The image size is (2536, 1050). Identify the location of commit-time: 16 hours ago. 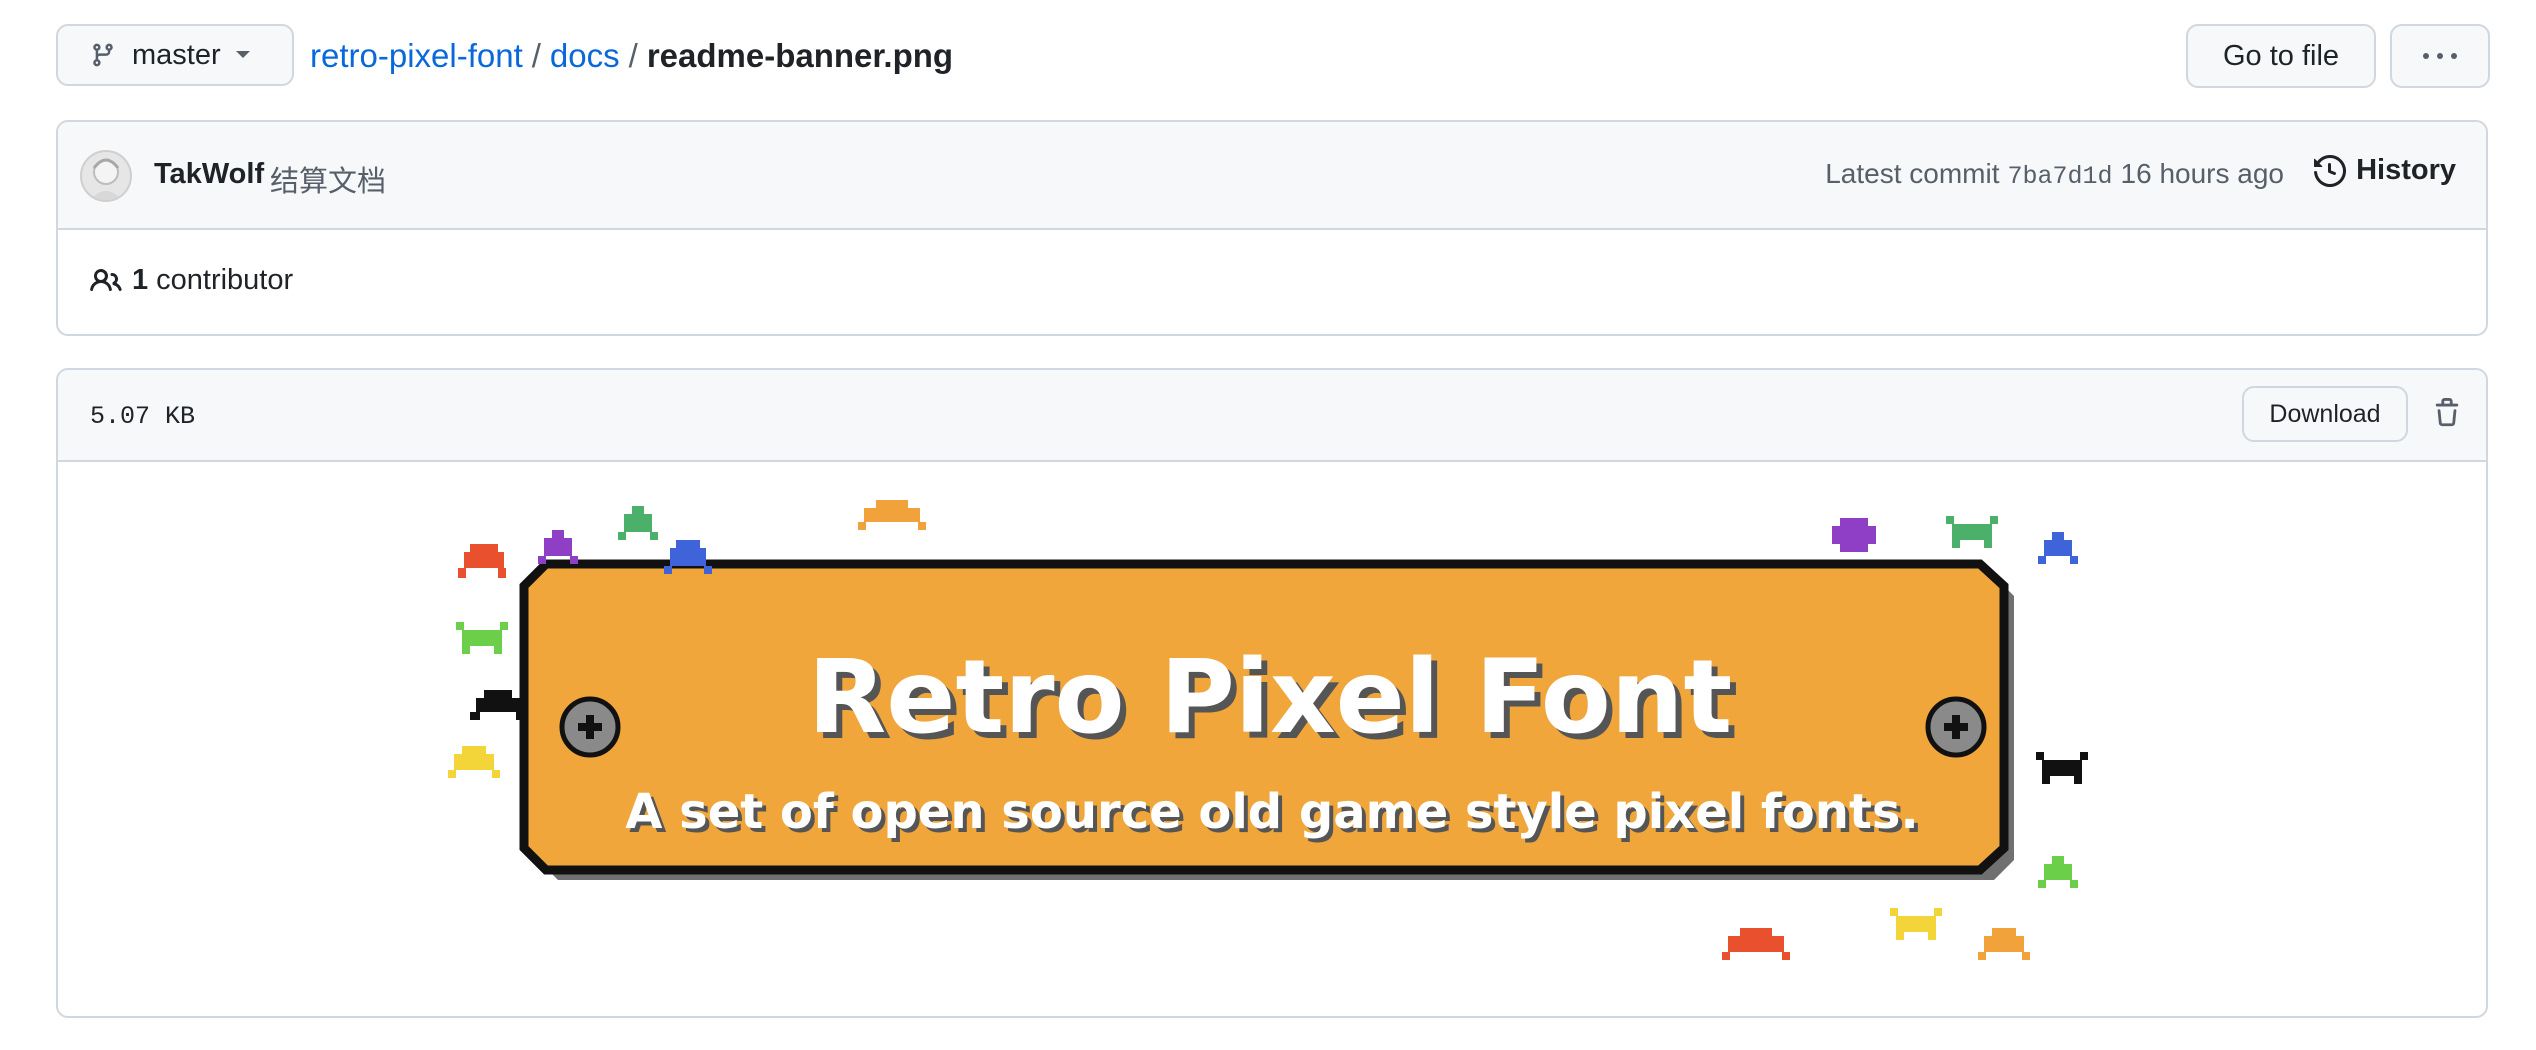
(2202, 173).